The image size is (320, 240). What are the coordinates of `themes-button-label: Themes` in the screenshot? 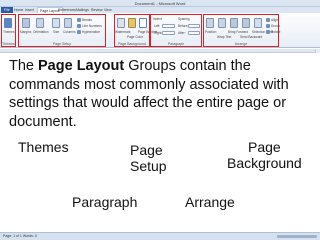 It's located at (9, 32).